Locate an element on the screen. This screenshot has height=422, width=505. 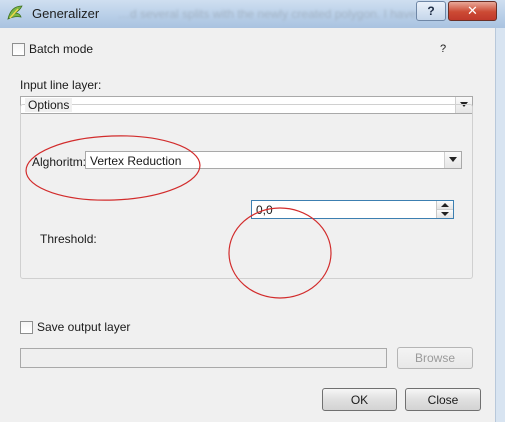
batch-mode-checkbox is located at coordinates (18, 49).